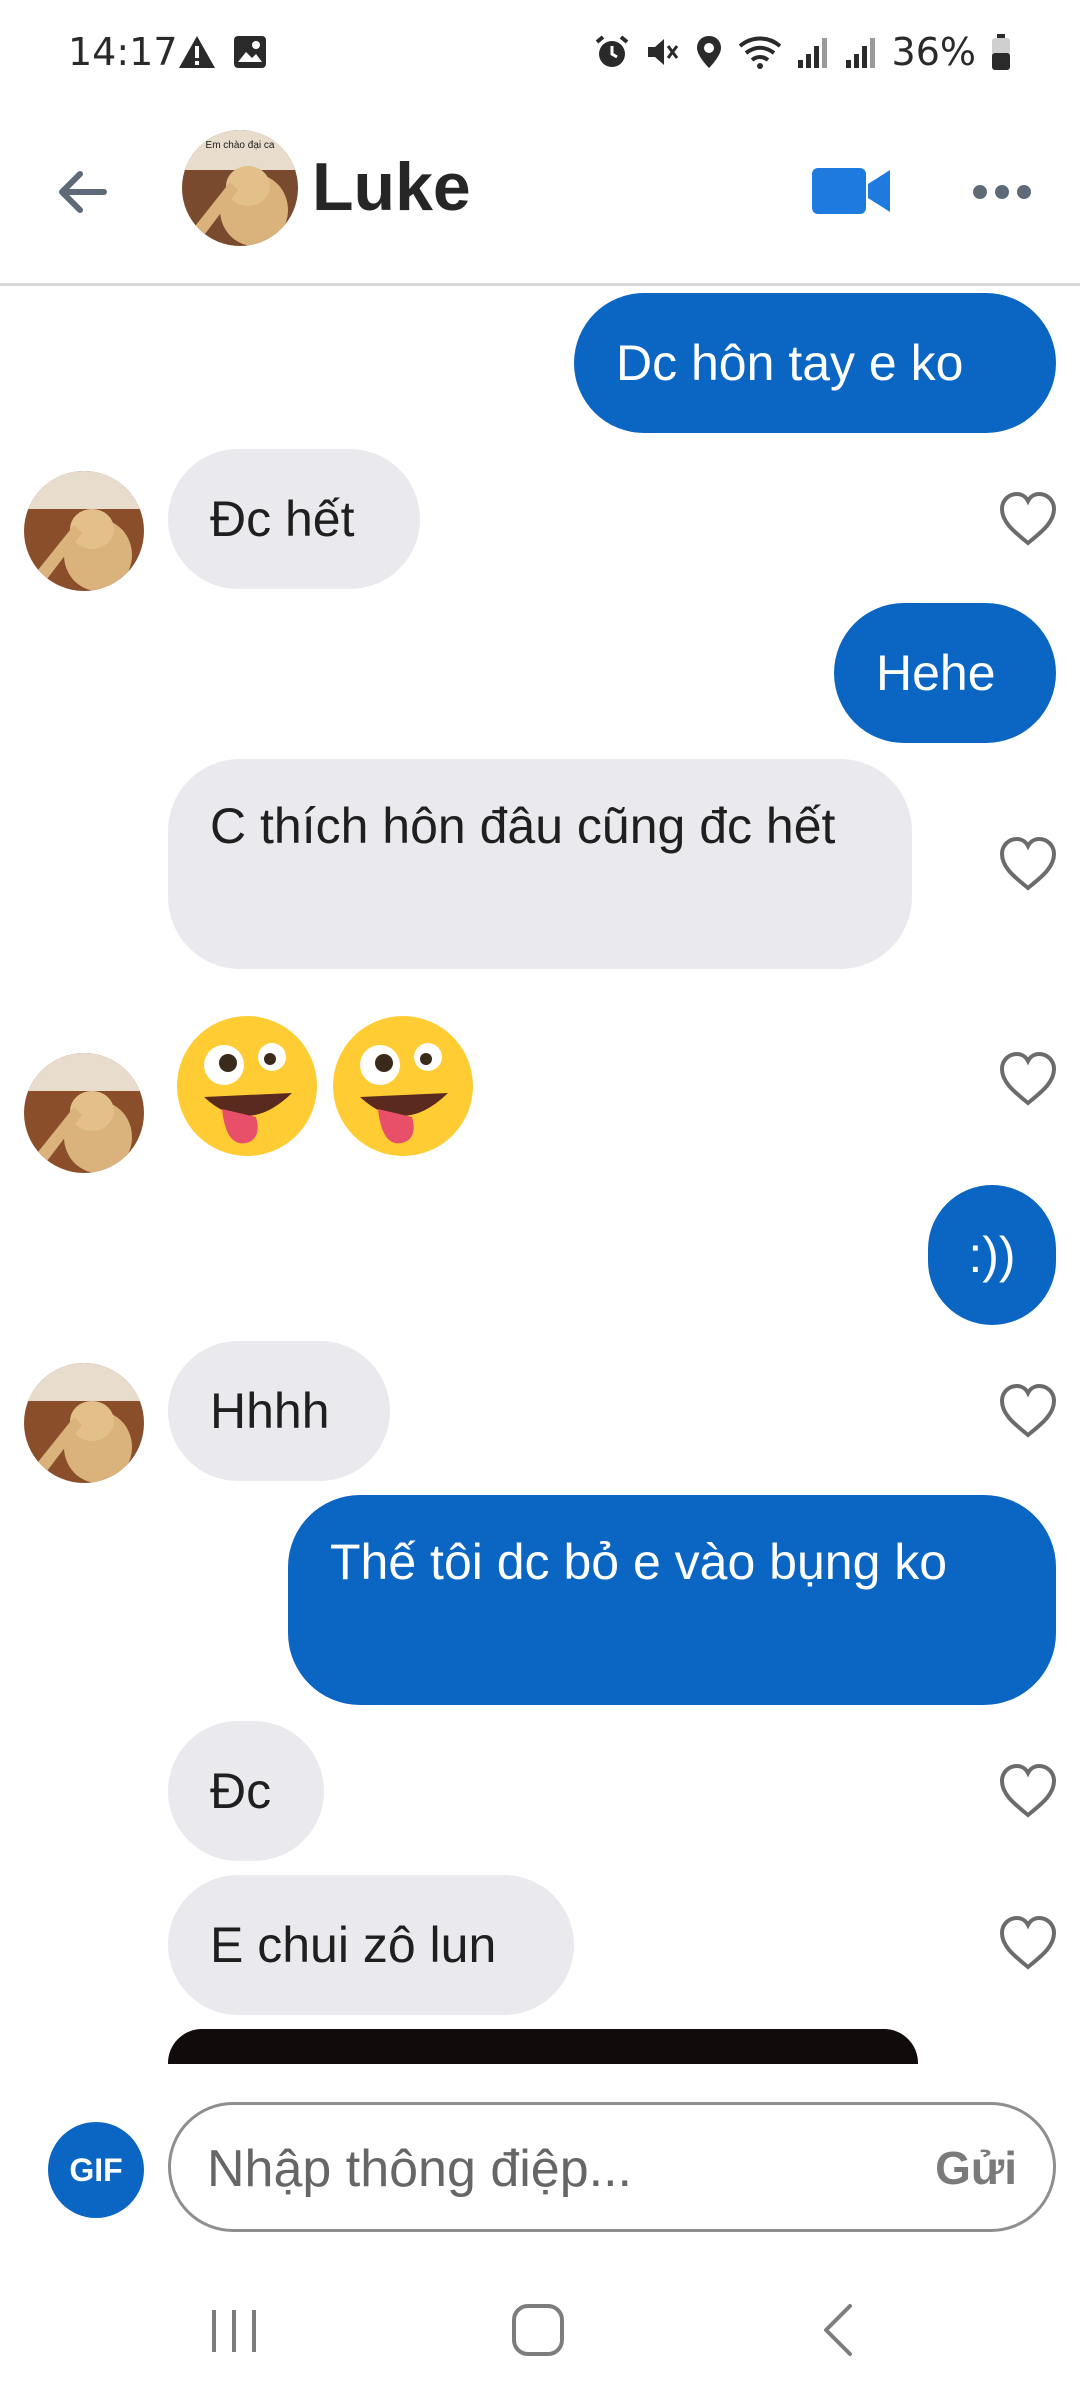 The image size is (1080, 2400). I want to click on wifi-icon, so click(759, 52).